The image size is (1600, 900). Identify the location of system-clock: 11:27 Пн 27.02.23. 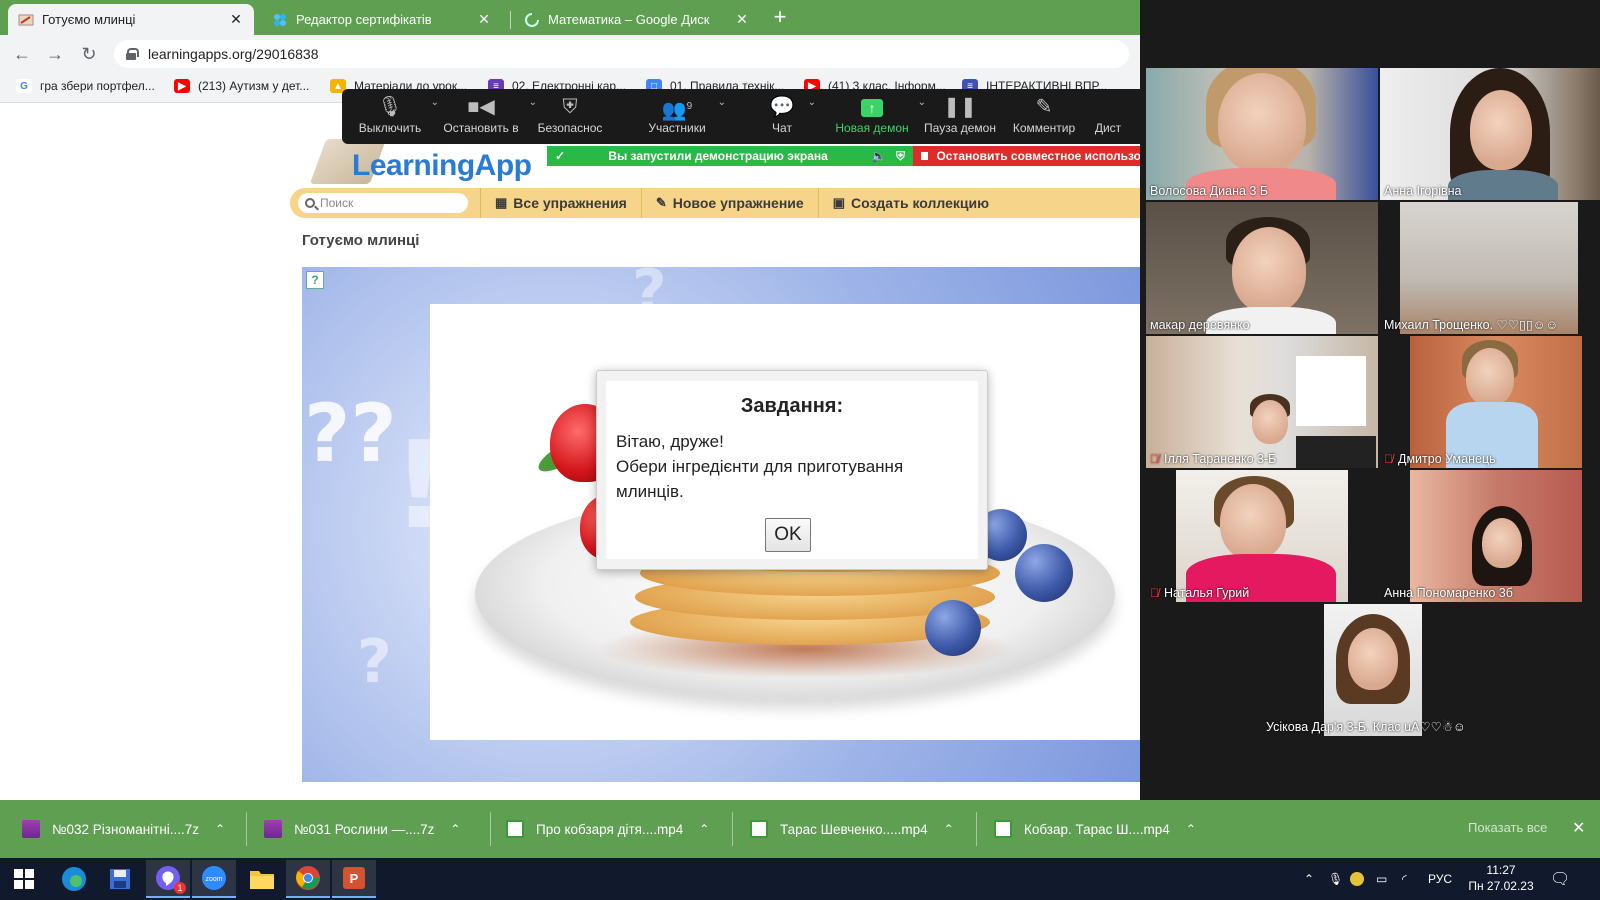
(1501, 878).